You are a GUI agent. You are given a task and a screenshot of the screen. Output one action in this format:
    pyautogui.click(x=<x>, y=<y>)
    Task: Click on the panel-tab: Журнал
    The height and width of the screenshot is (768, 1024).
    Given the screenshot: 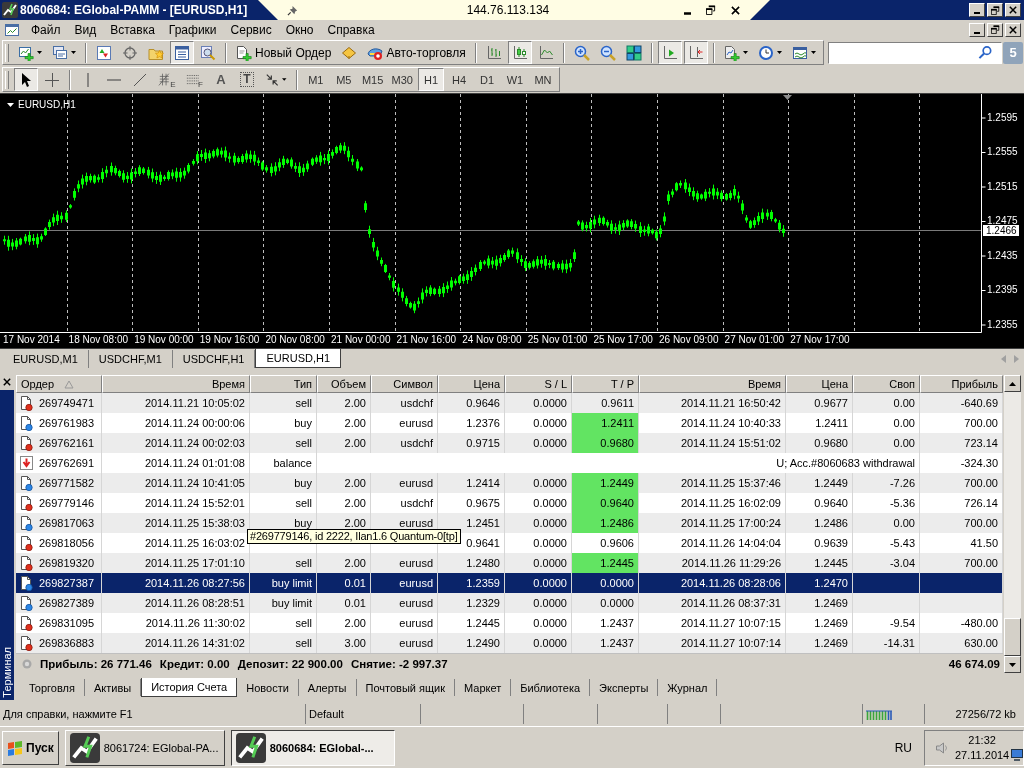 What is the action you would take?
    pyautogui.click(x=688, y=687)
    